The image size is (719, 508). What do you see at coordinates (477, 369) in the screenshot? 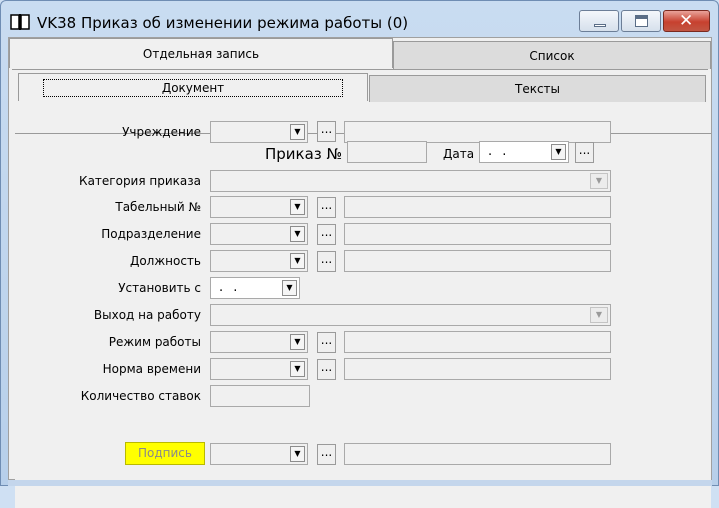
I see `time-norm-name-field` at bounding box center [477, 369].